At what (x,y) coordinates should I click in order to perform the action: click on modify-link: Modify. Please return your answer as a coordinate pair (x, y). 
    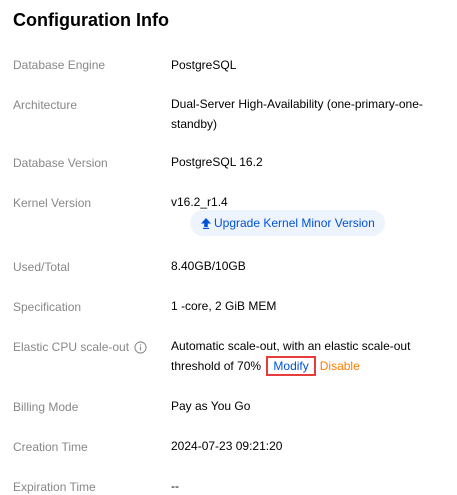
    Looking at the image, I should click on (291, 366).